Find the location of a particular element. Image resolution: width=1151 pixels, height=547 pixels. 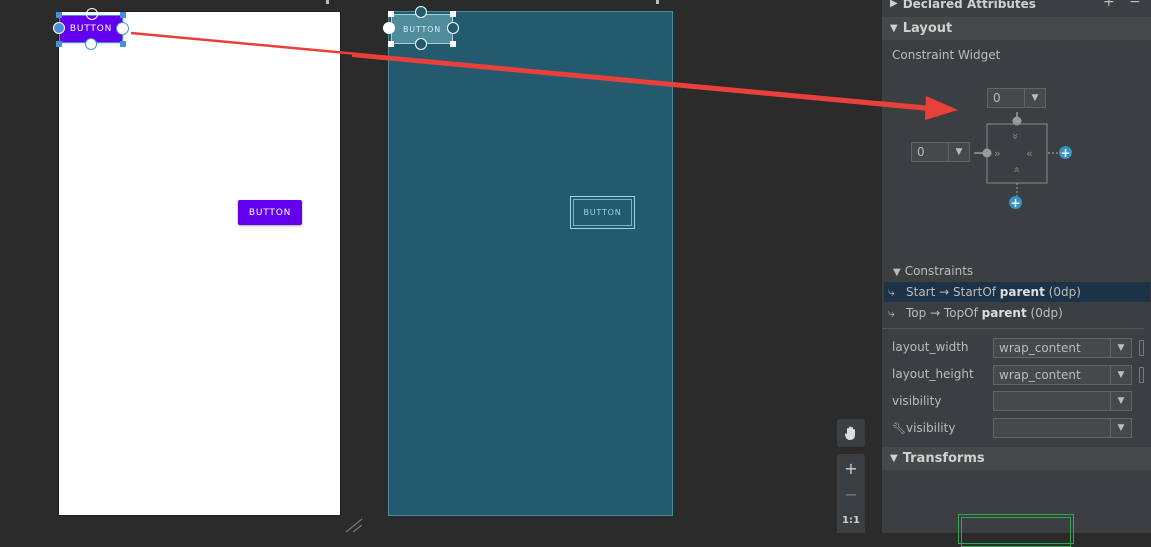

add-end-constraint-icon: + is located at coordinates (1065, 152).